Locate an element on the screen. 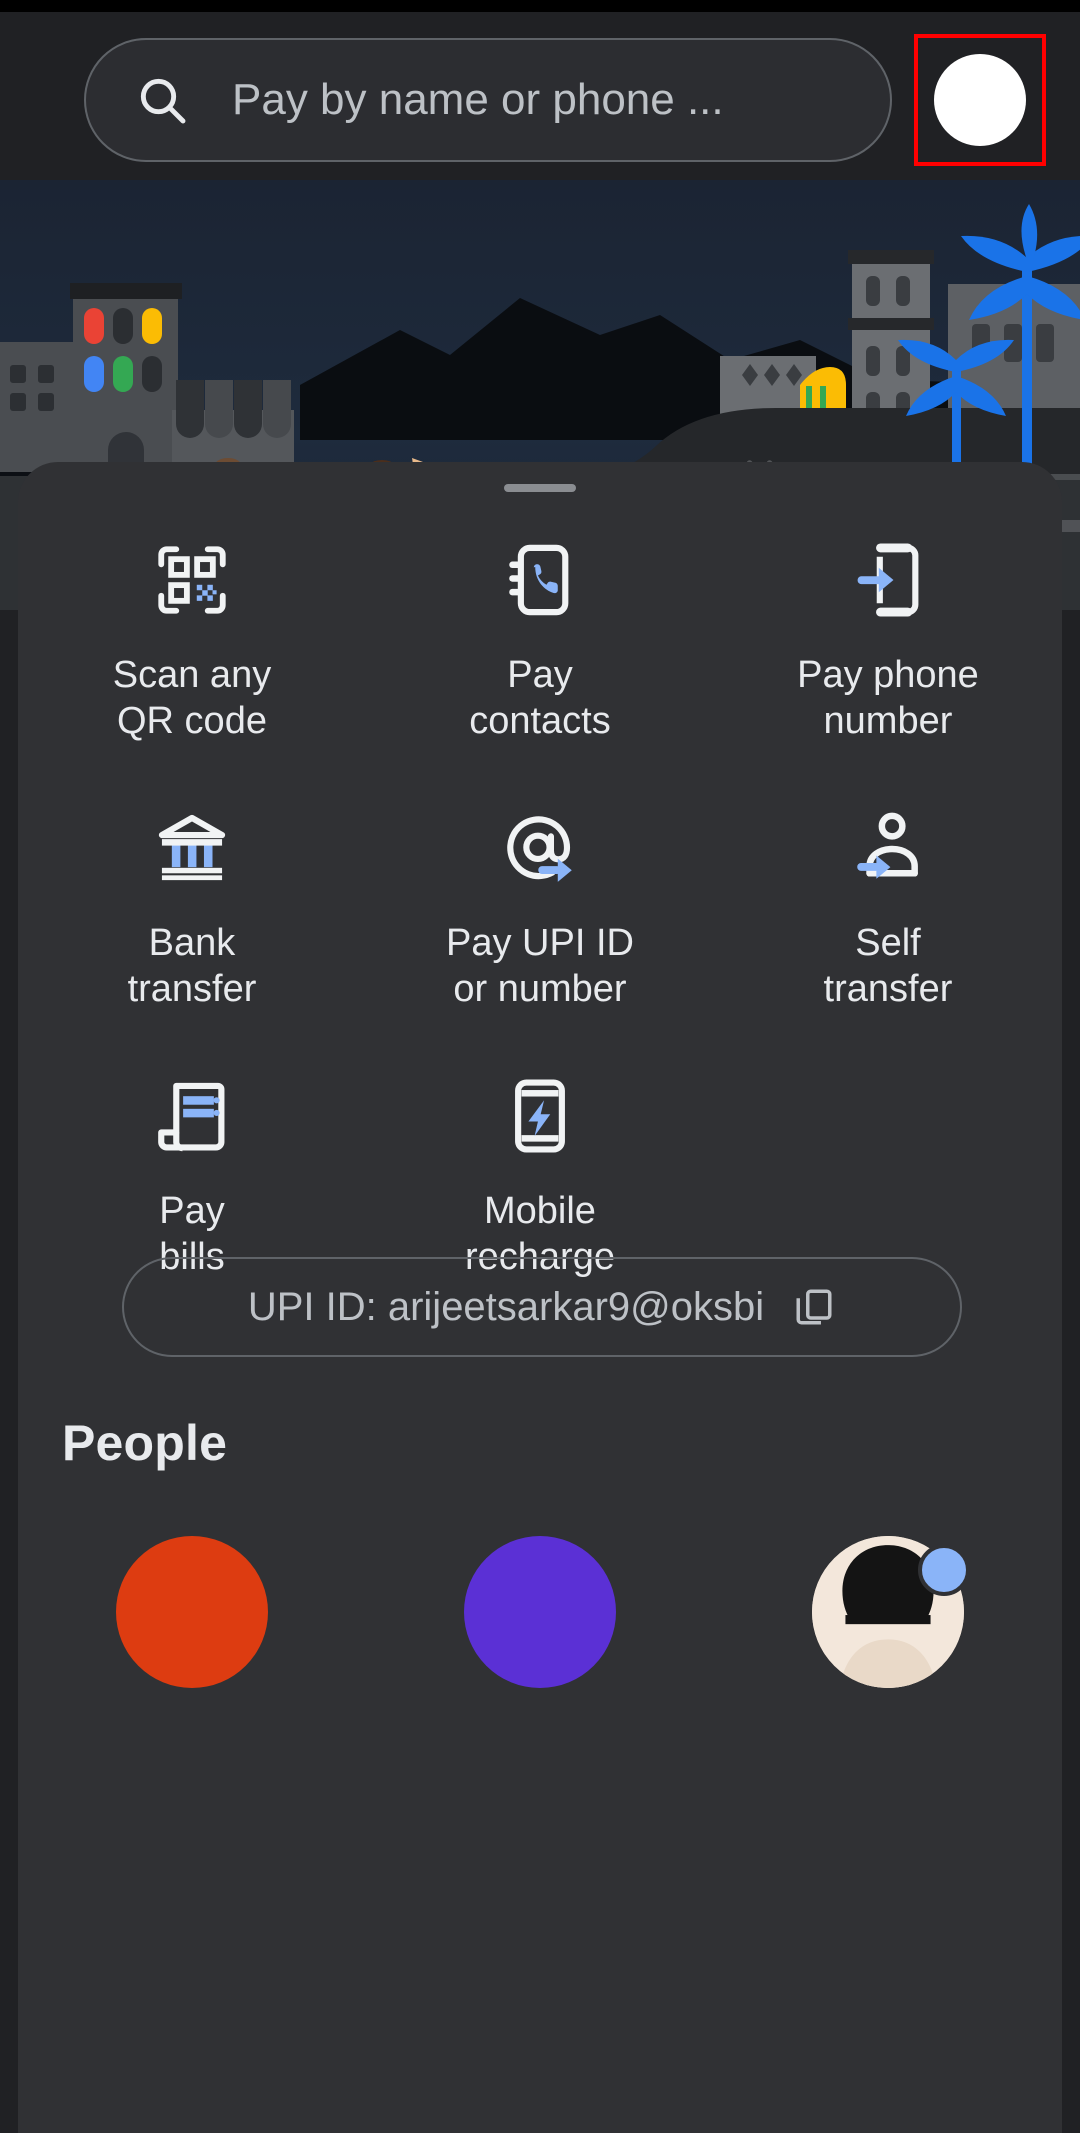  phone-arrow-icon is located at coordinates (888, 580).